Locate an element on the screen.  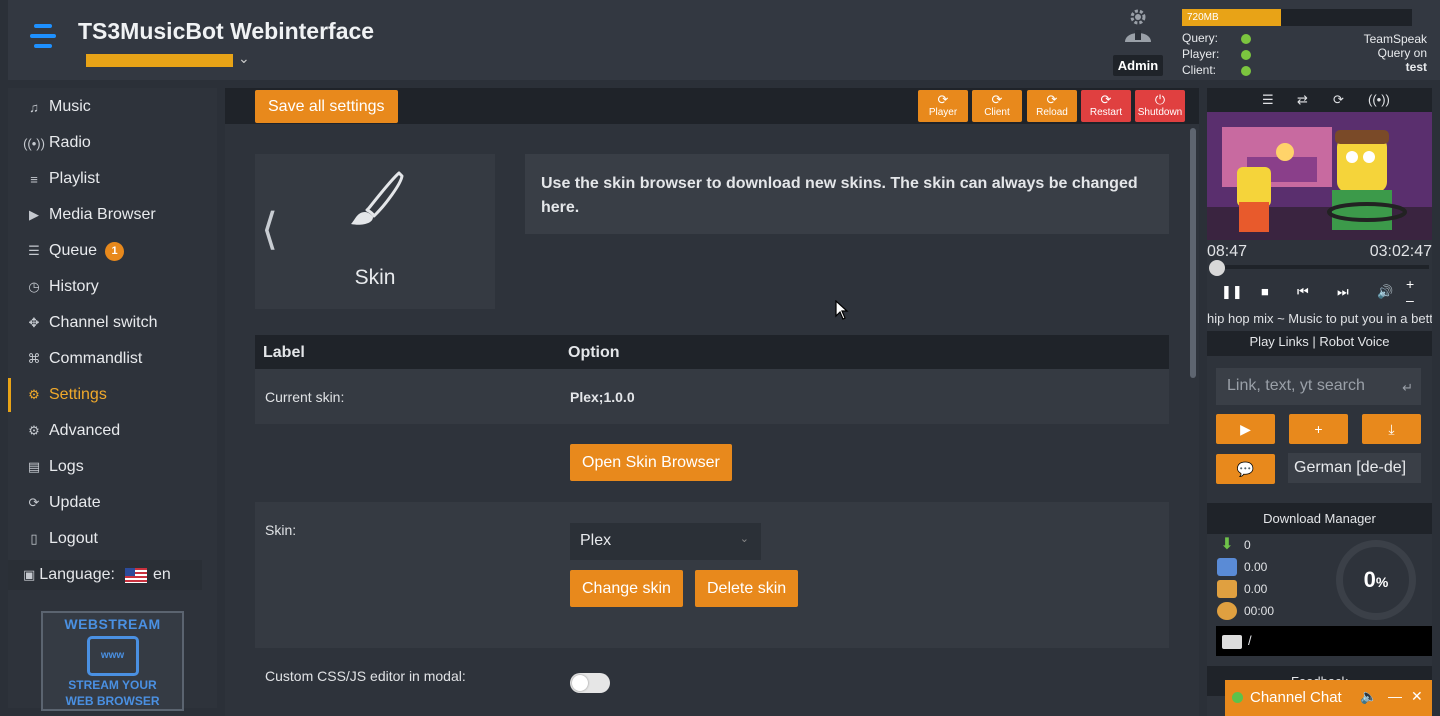
status-query-value: TeamSpeak is located at coordinates (1395, 39).